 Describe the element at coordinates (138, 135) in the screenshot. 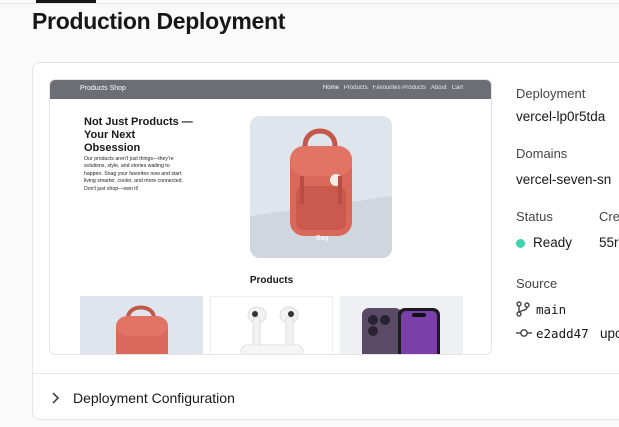

I see `preview-hero-title: Not Just Products — Your Next Obsession` at that location.